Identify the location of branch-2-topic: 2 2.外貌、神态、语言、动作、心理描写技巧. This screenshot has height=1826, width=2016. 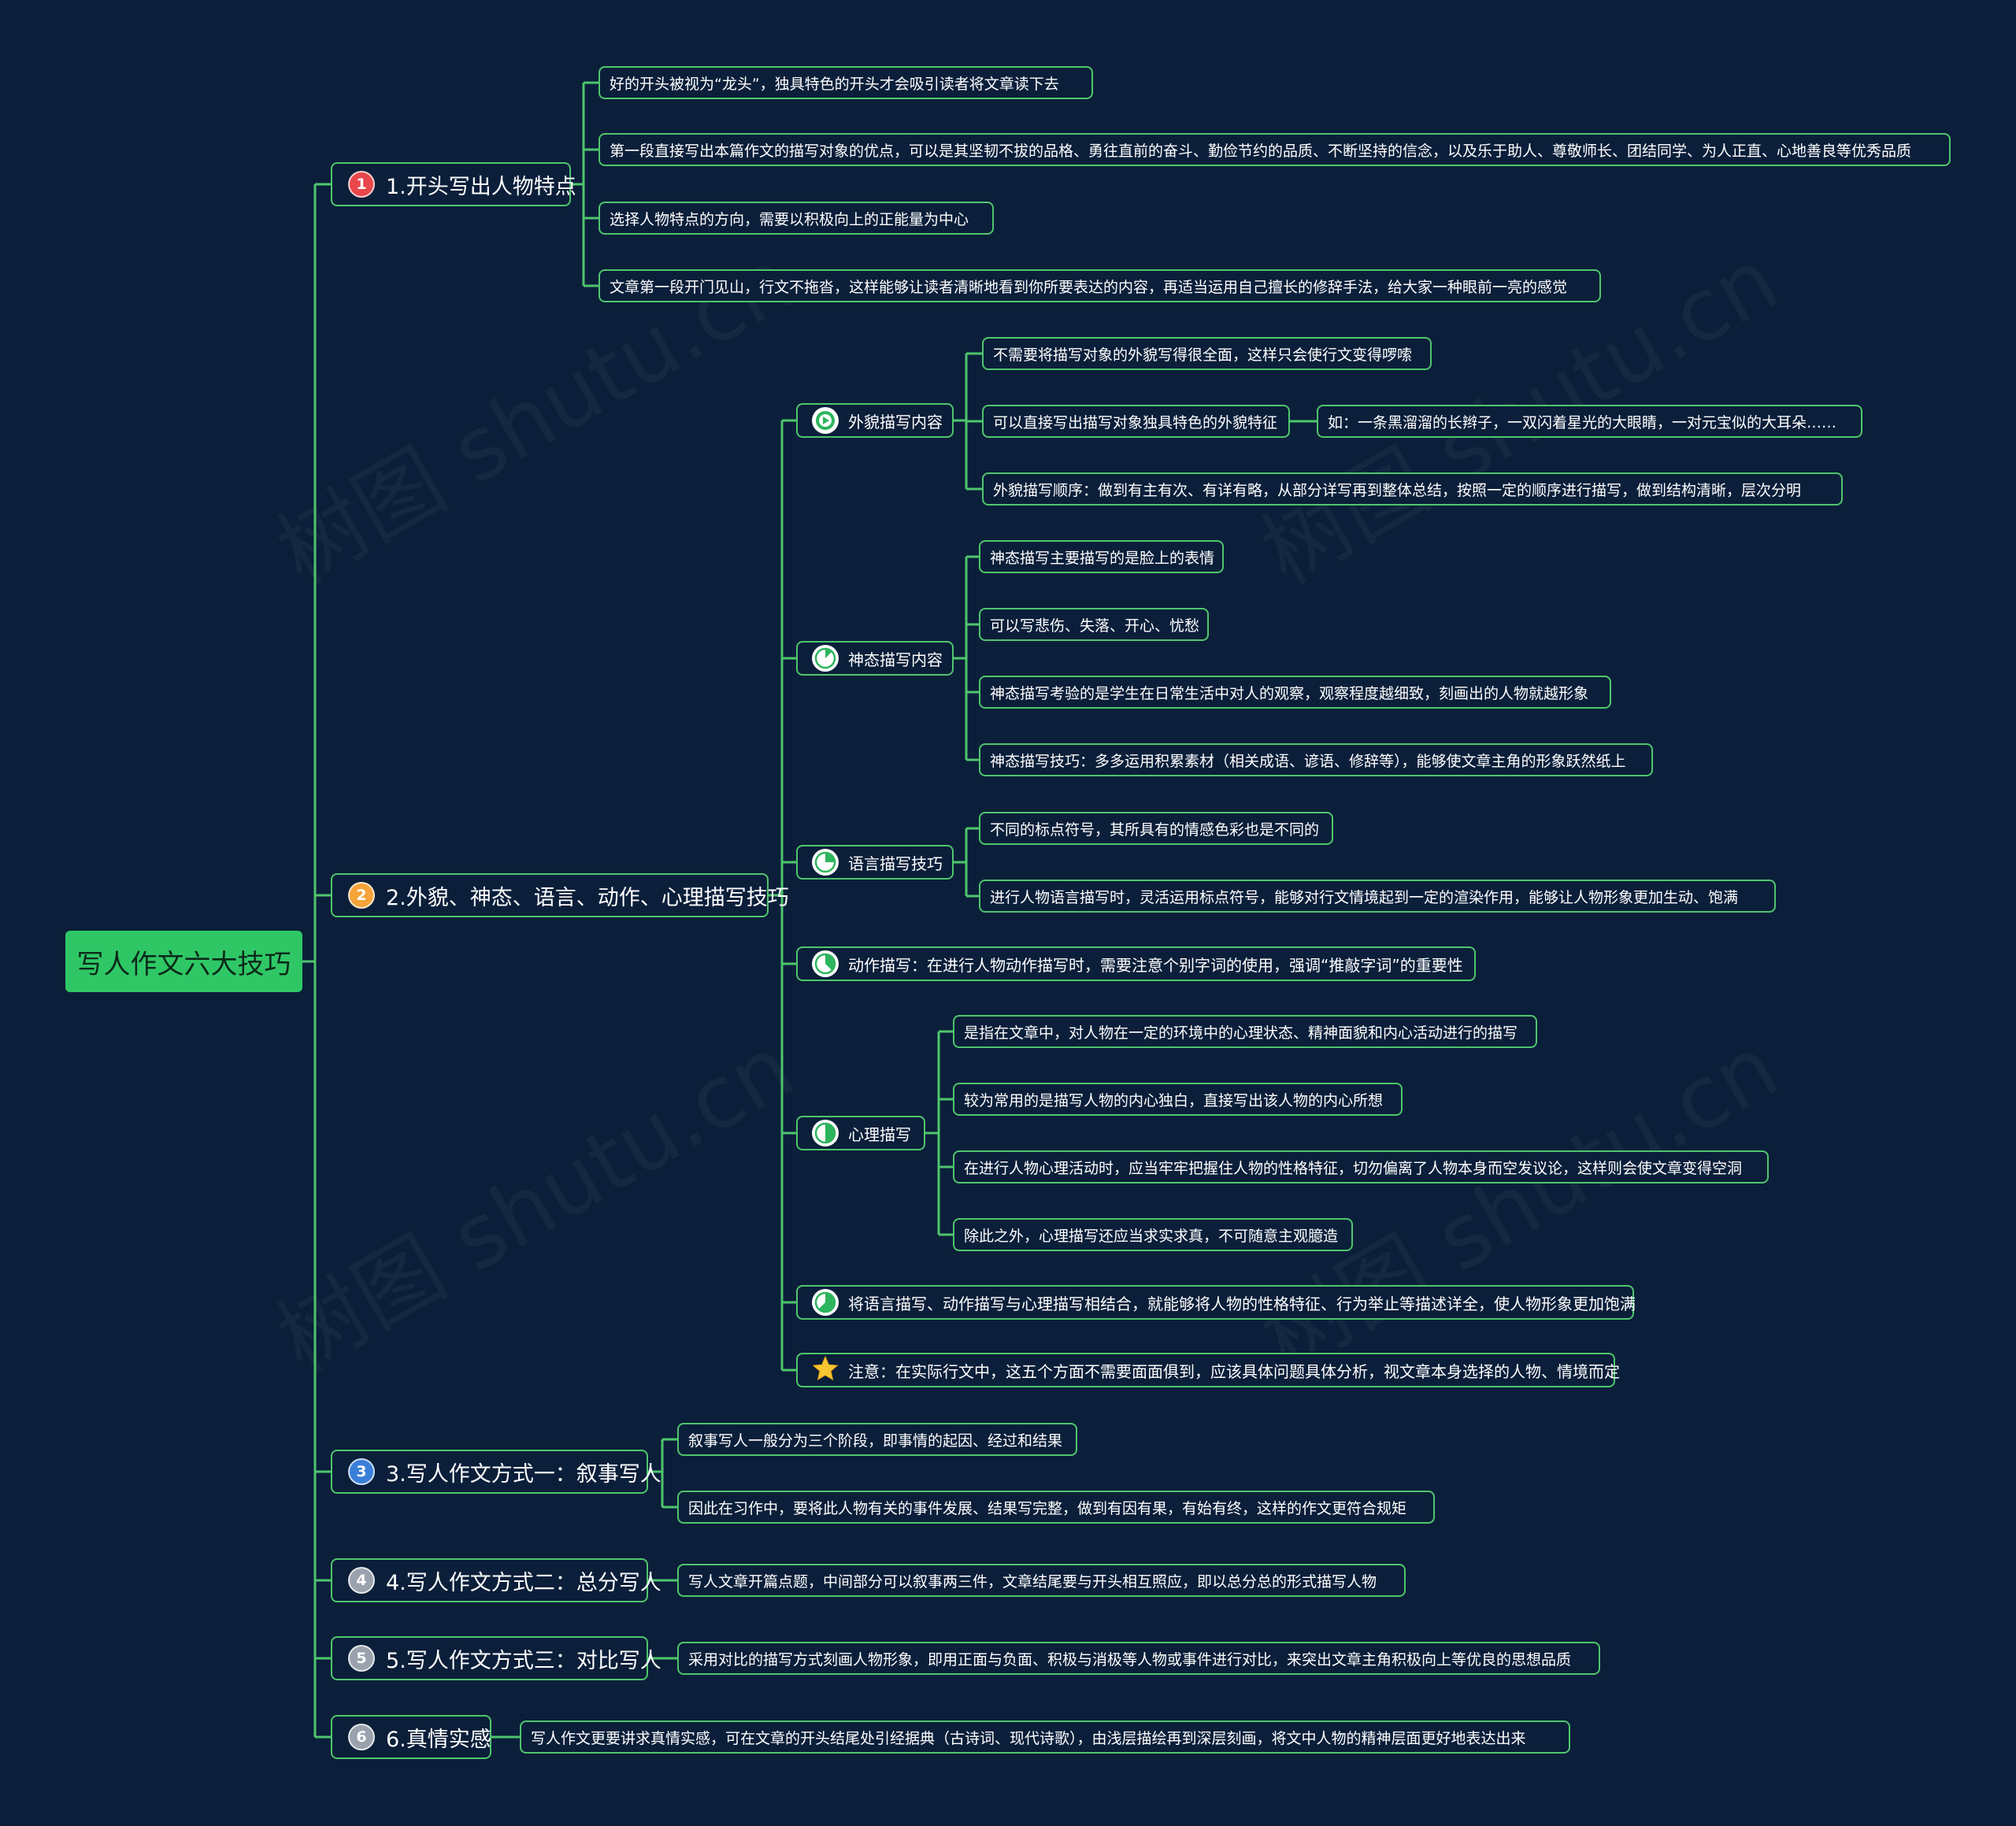
(560, 895).